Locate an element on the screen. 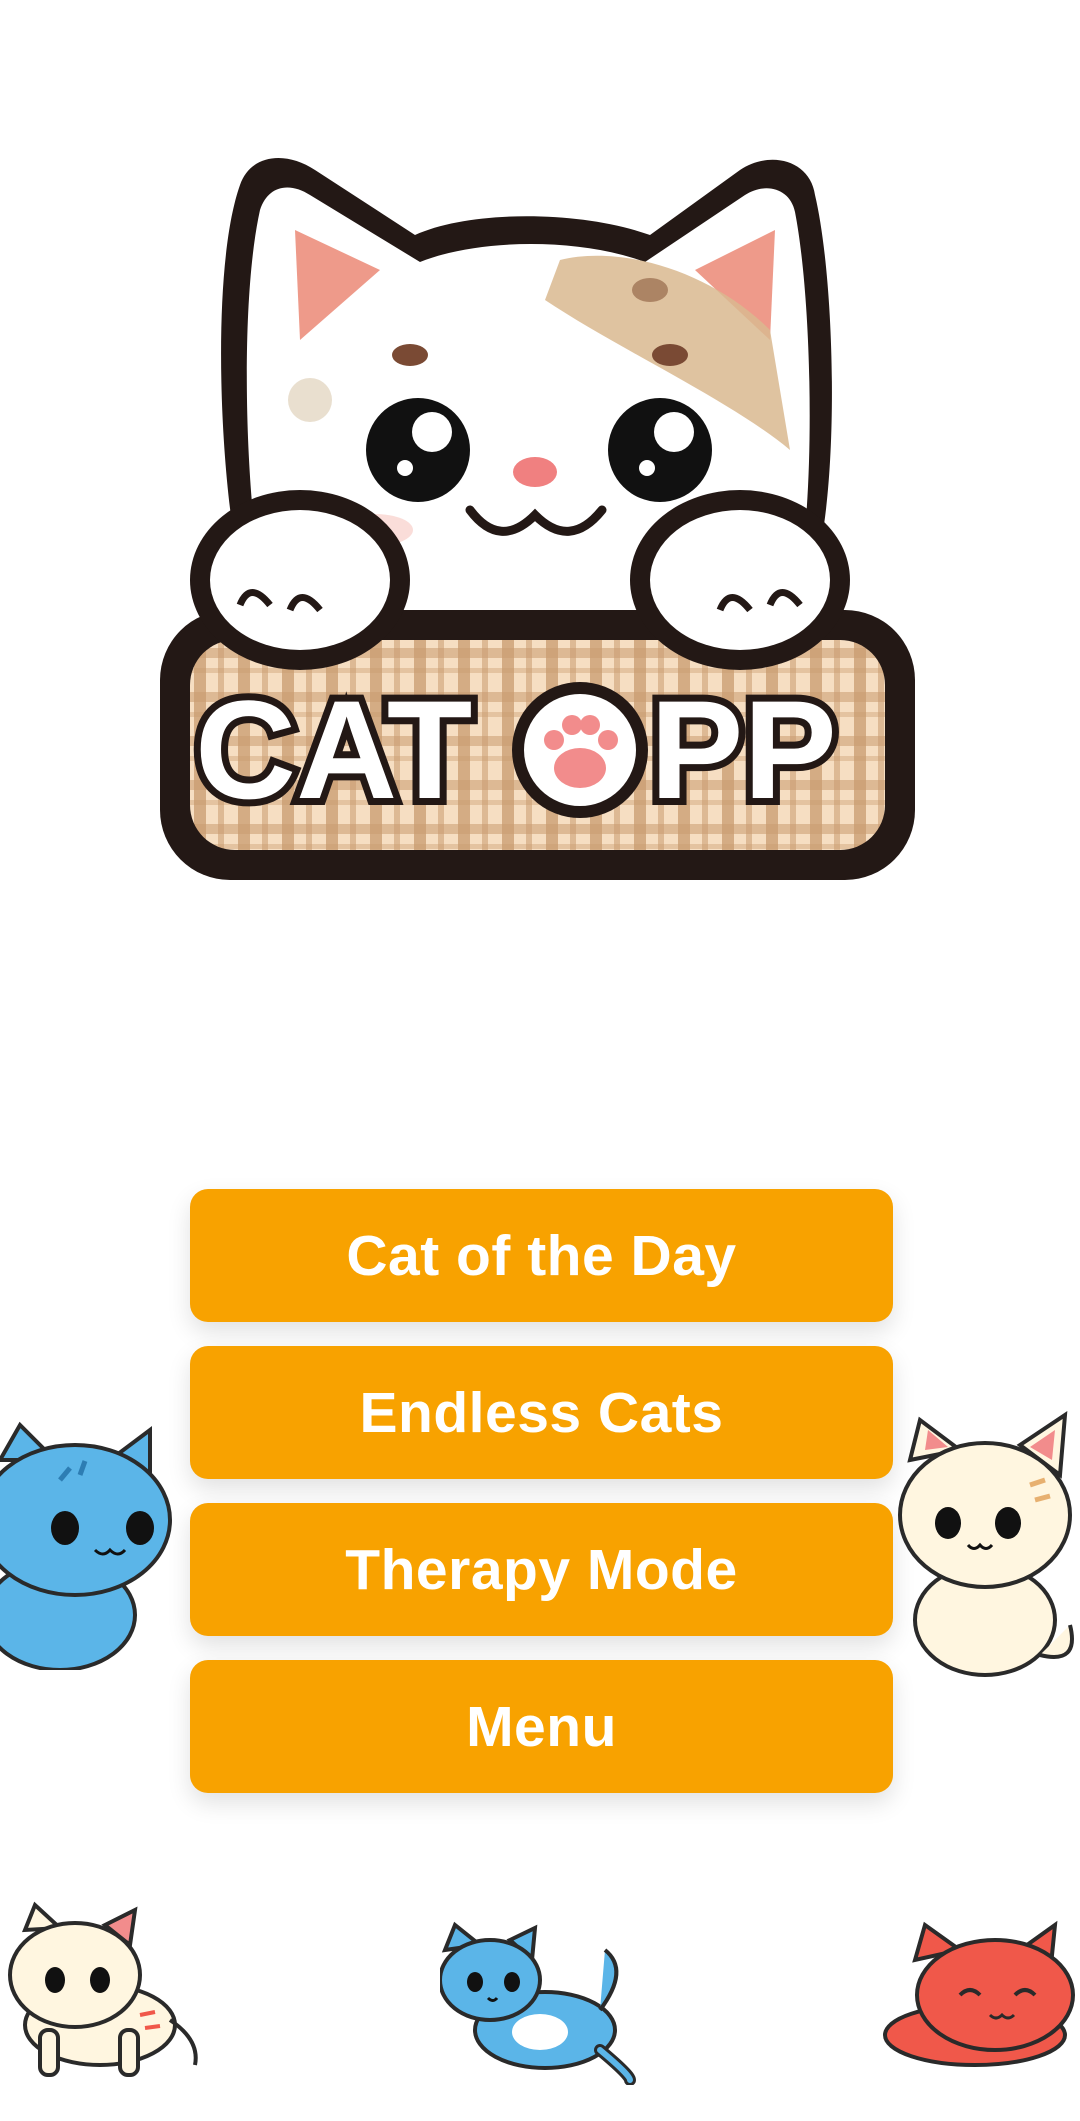 The height and width of the screenshot is (2121, 1080). logo-text-cat: CAT is located at coordinates (333, 749).